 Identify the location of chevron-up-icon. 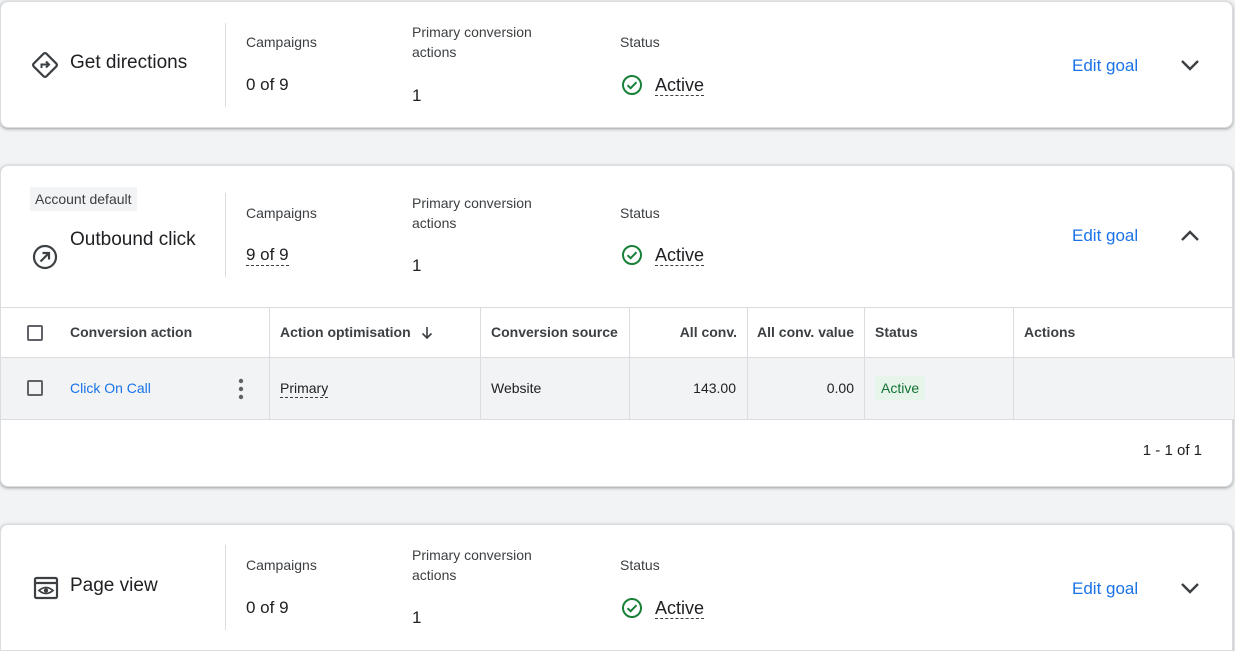
(1190, 236).